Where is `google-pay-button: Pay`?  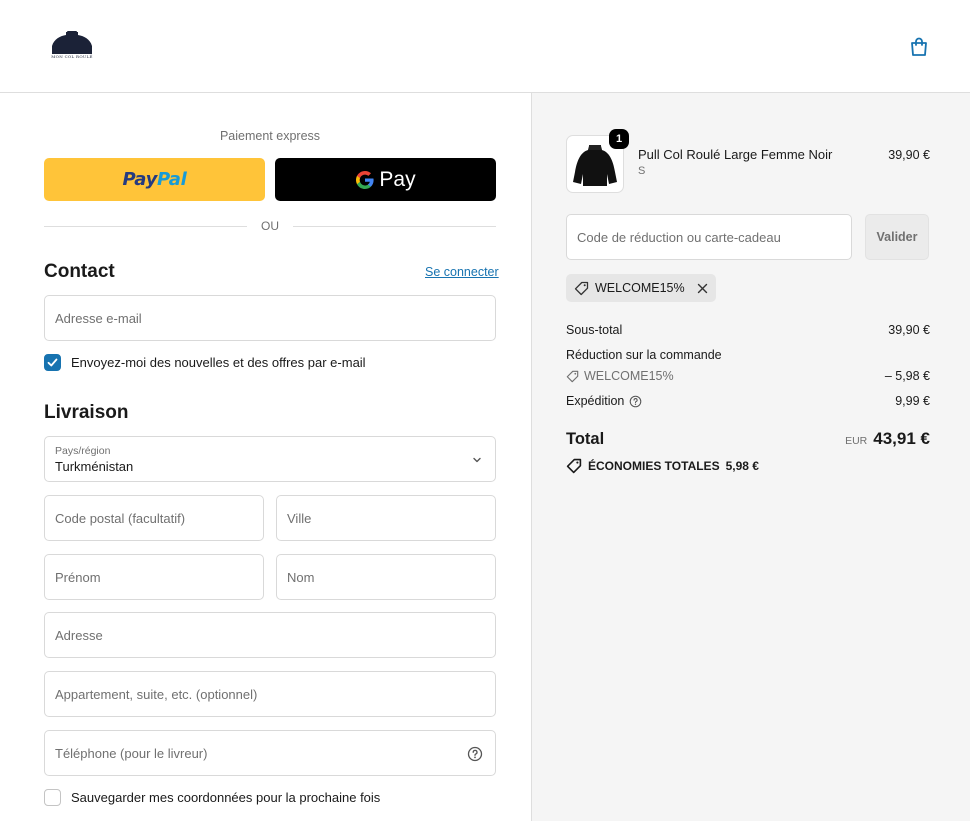 google-pay-button: Pay is located at coordinates (385, 179).